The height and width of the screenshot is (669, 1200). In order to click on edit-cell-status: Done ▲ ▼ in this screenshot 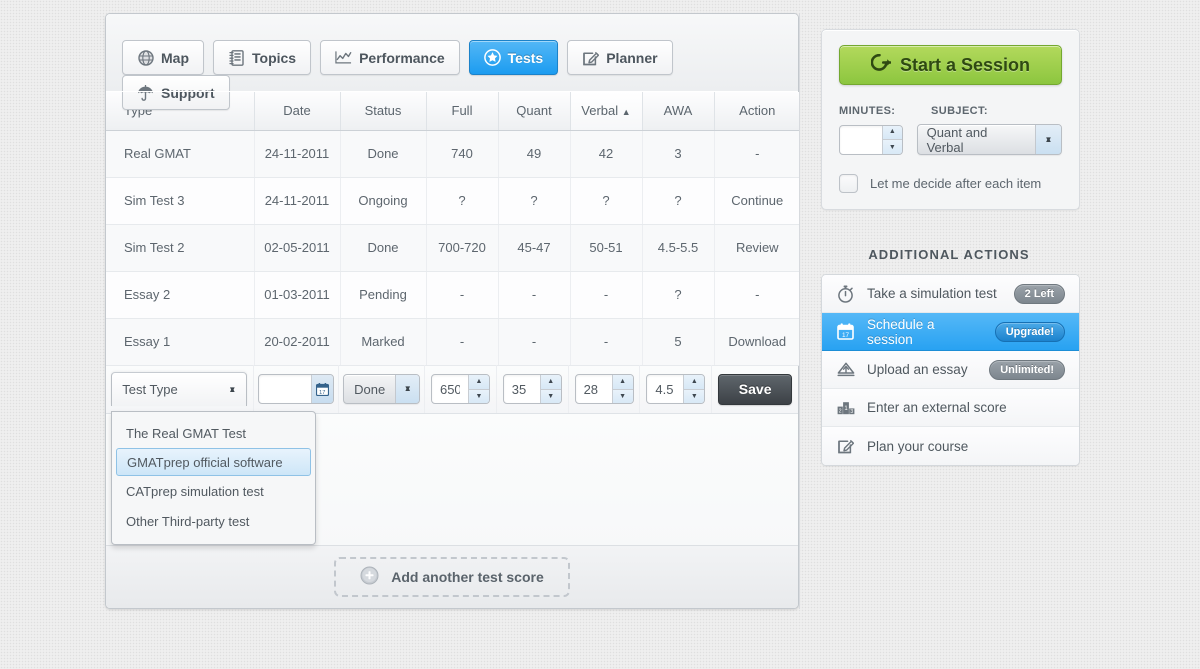, I will do `click(382, 389)`.